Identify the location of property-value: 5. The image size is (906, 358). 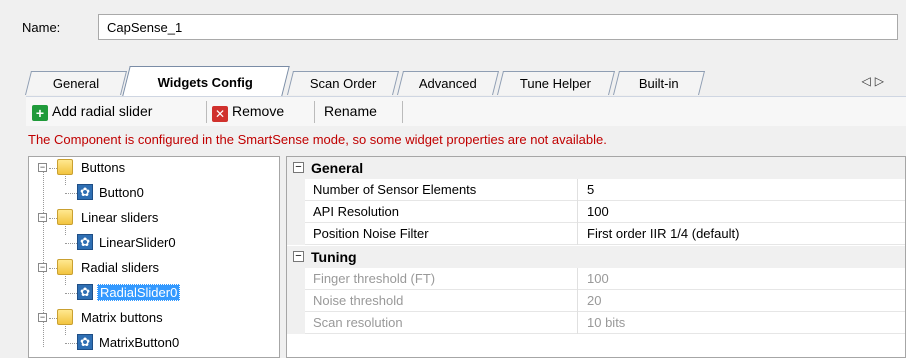
(590, 189).